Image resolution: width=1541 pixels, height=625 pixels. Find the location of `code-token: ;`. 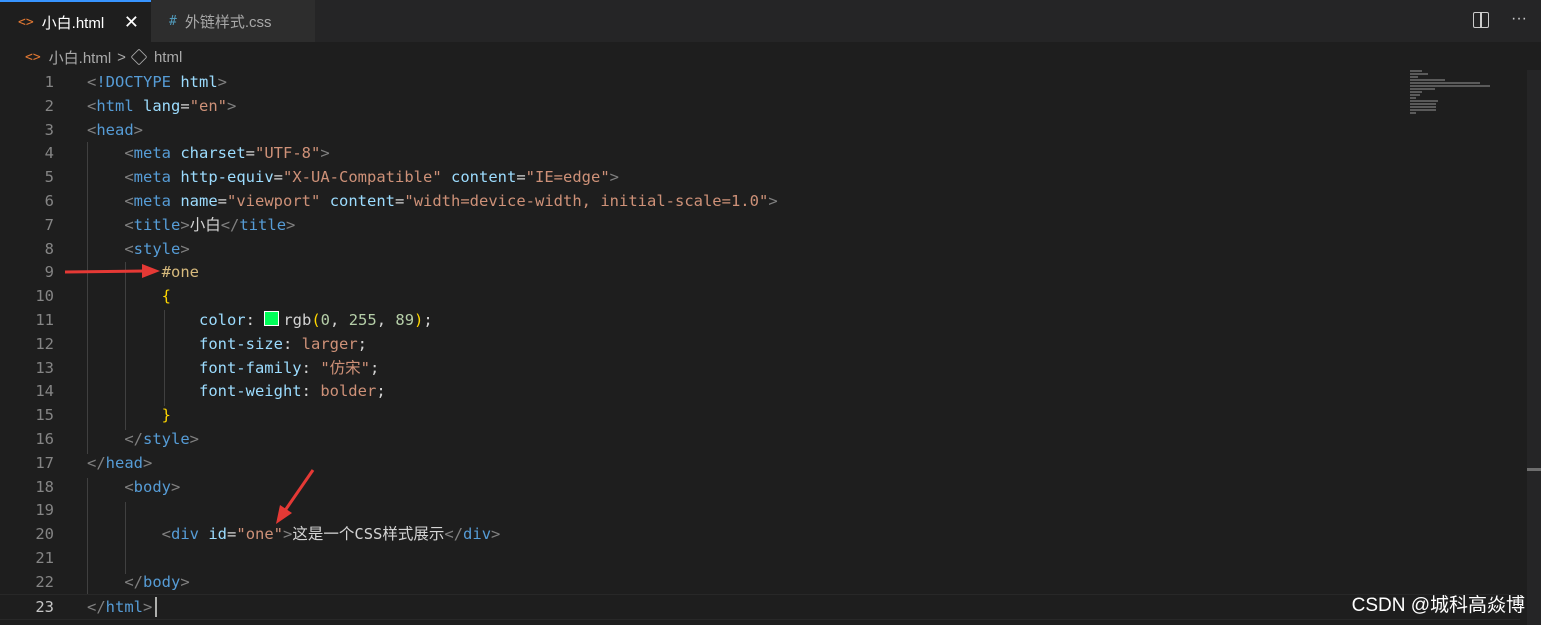

code-token: ; is located at coordinates (381, 391).